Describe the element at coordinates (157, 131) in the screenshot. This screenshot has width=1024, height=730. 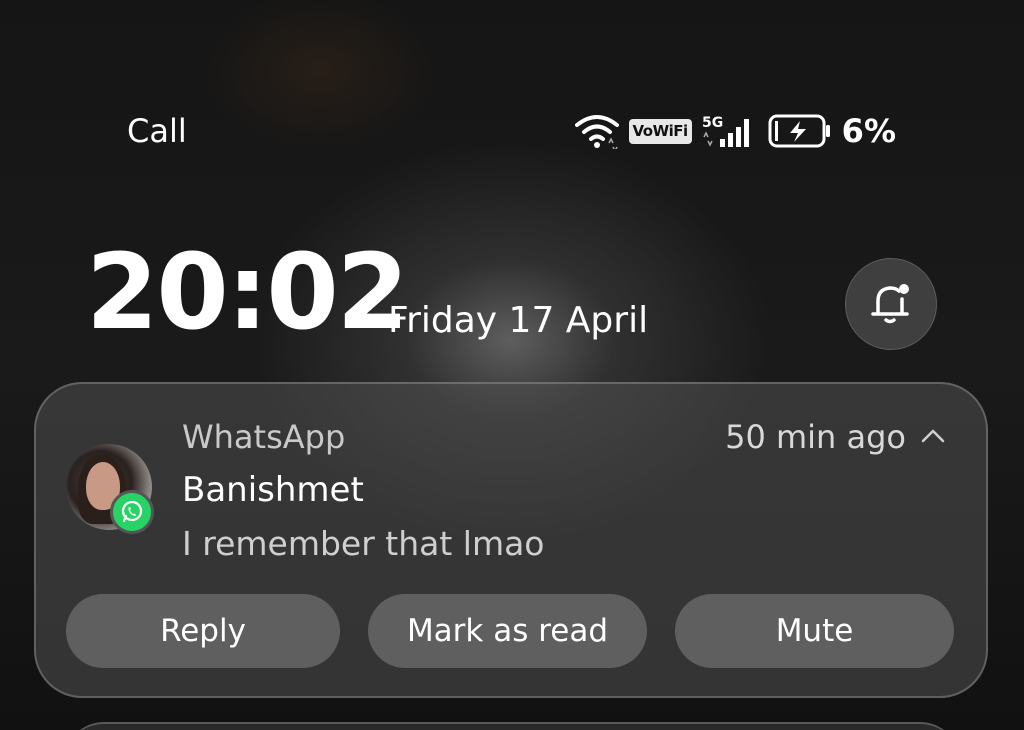
I see `status-call-label: Call` at that location.